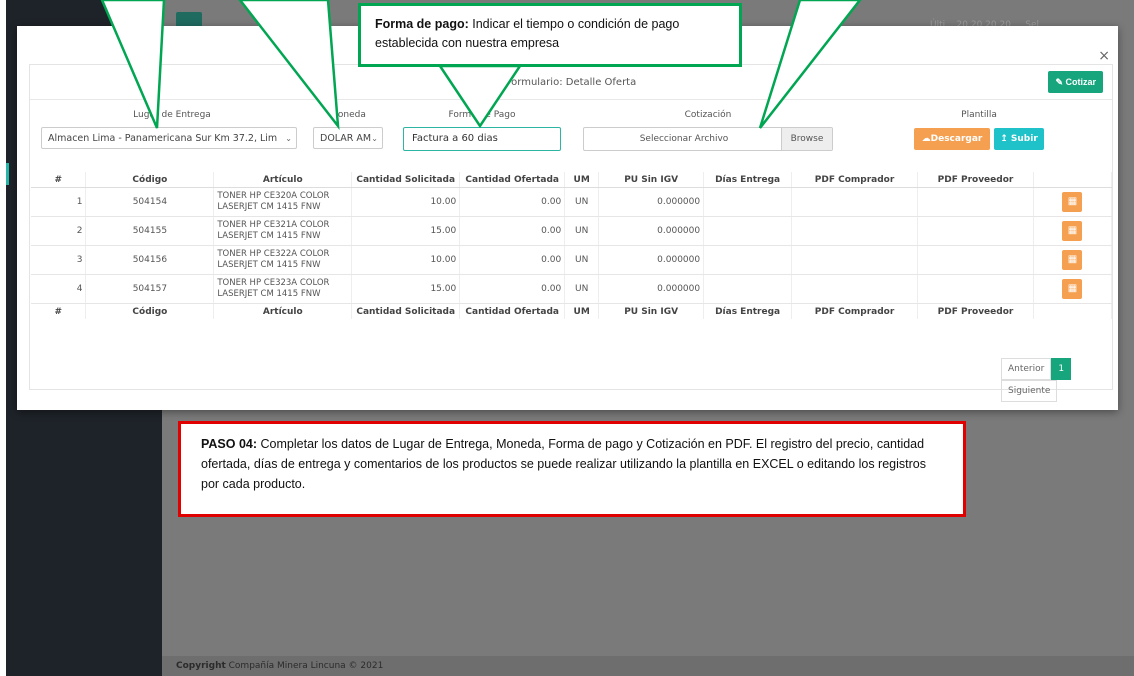 The image size is (1134, 676). Describe the element at coordinates (810, 64) in the screenshot. I see `arrow-cotizacion` at that location.